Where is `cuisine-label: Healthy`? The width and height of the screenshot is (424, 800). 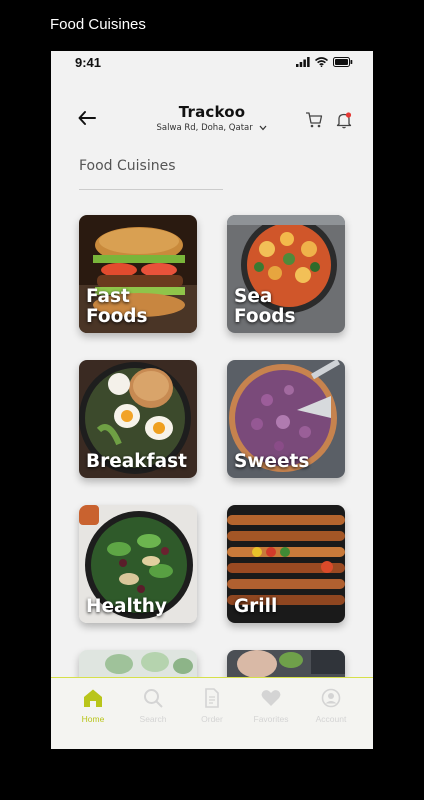 cuisine-label: Healthy is located at coordinates (126, 606).